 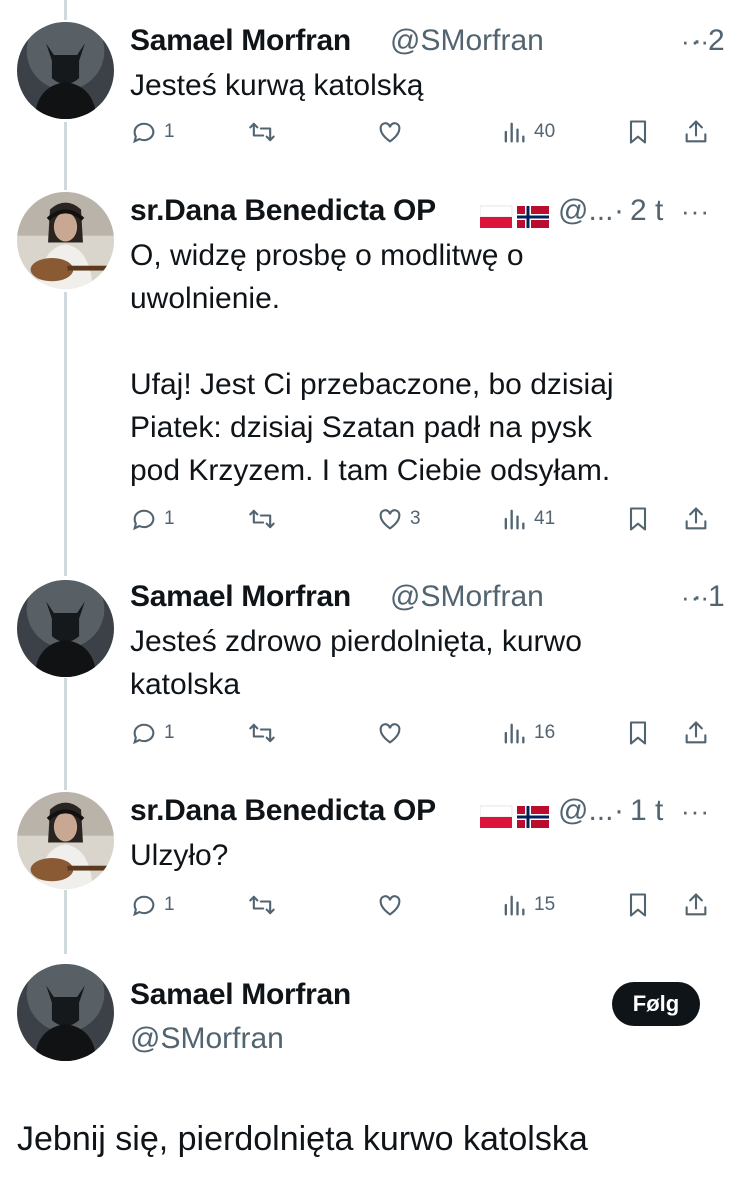 I want to click on views-button: 15, so click(x=527, y=905).